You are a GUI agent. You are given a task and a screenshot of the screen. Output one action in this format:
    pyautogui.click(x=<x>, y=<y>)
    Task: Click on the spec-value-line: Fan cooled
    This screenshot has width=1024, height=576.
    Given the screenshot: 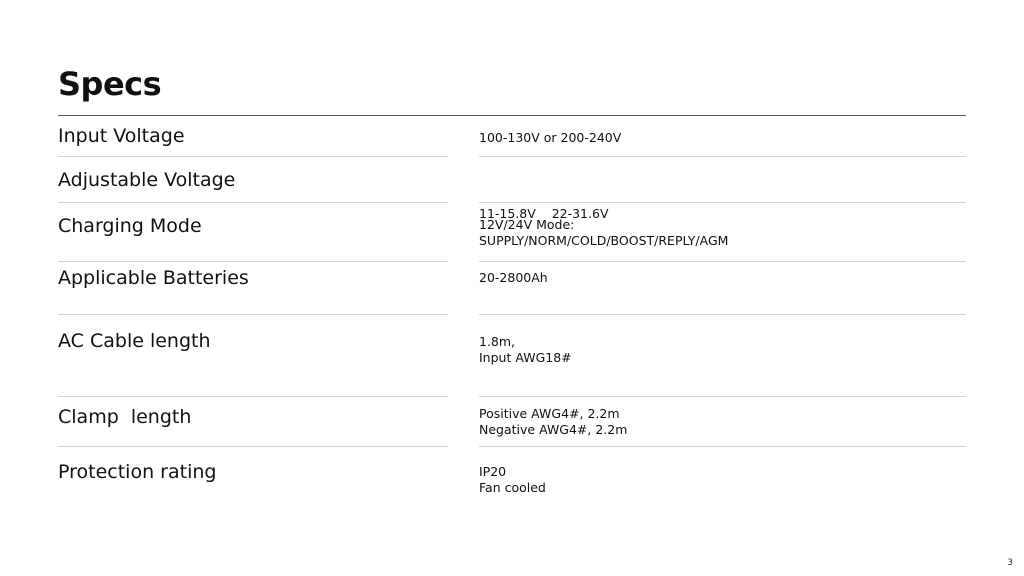 What is the action you would take?
    pyautogui.click(x=512, y=487)
    